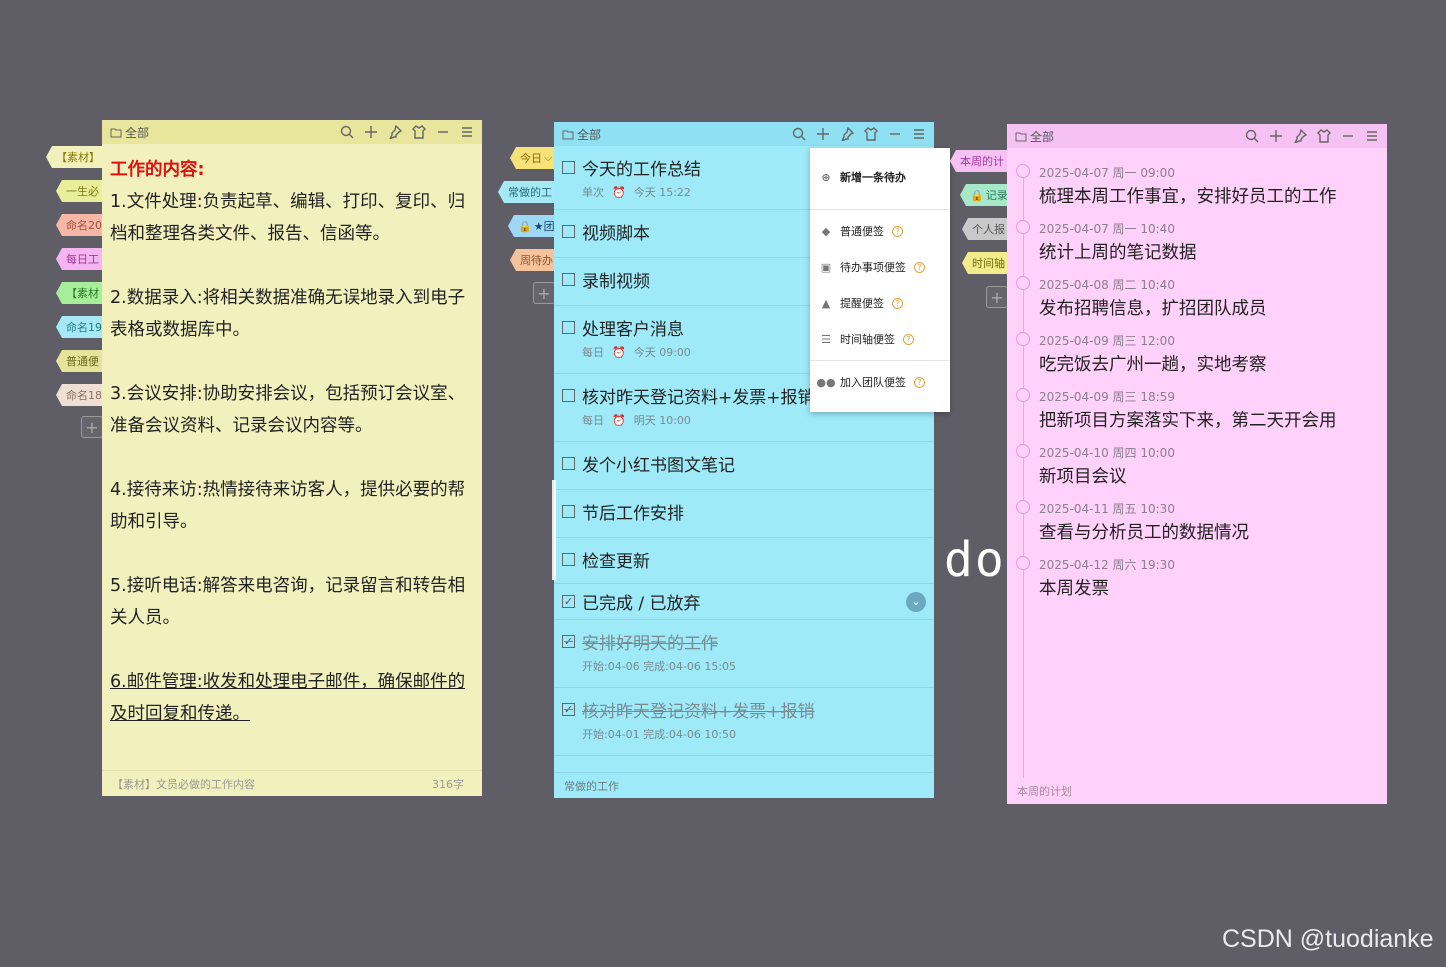 The image size is (1446, 967). Describe the element at coordinates (744, 722) in the screenshot. I see `completed-item: ✓ 核对昨天登记资料+发票+报销 开始:04-01 完成:04-06 10:50` at that location.